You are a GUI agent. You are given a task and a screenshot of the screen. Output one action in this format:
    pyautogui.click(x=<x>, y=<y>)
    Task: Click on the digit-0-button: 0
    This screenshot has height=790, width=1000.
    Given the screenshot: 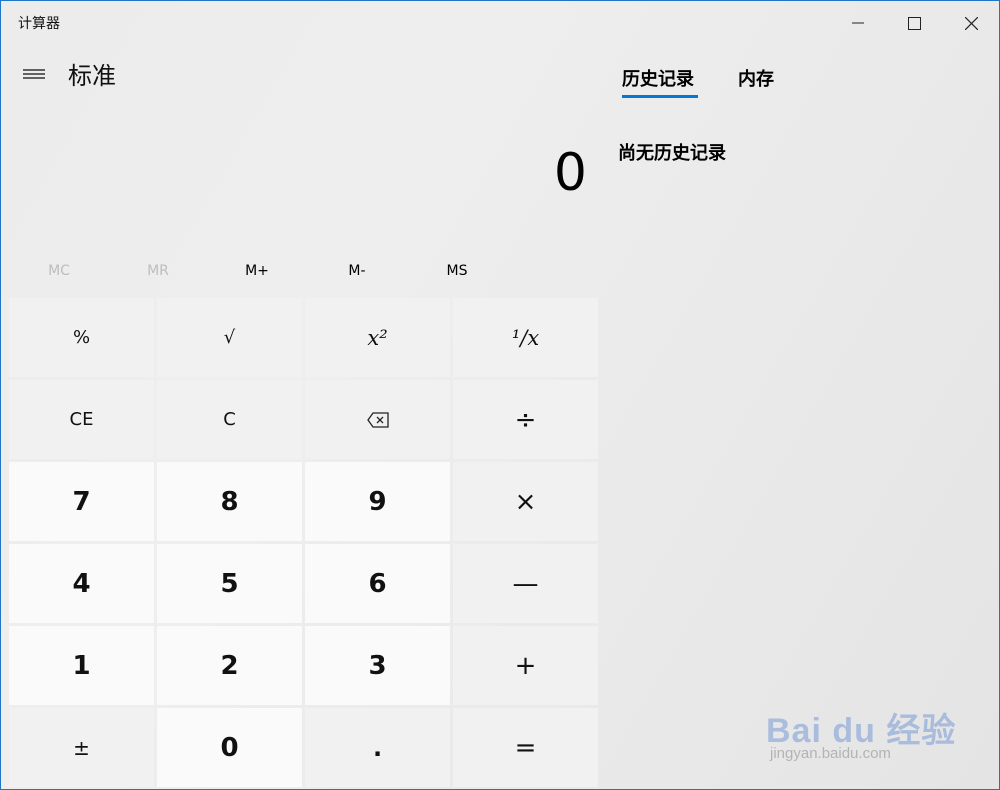 What is the action you would take?
    pyautogui.click(x=229, y=747)
    